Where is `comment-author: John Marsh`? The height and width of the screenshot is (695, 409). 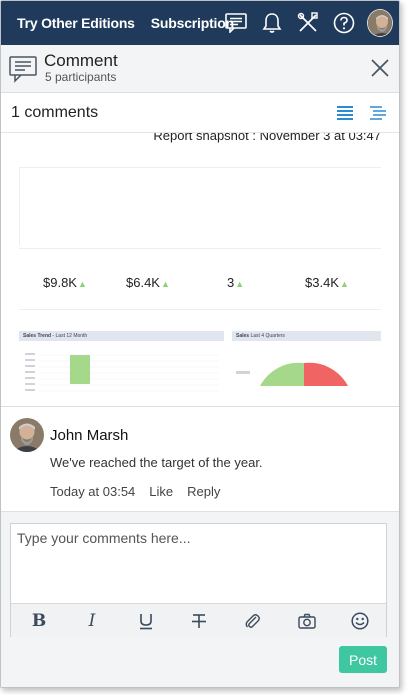 comment-author: John Marsh is located at coordinates (89, 435).